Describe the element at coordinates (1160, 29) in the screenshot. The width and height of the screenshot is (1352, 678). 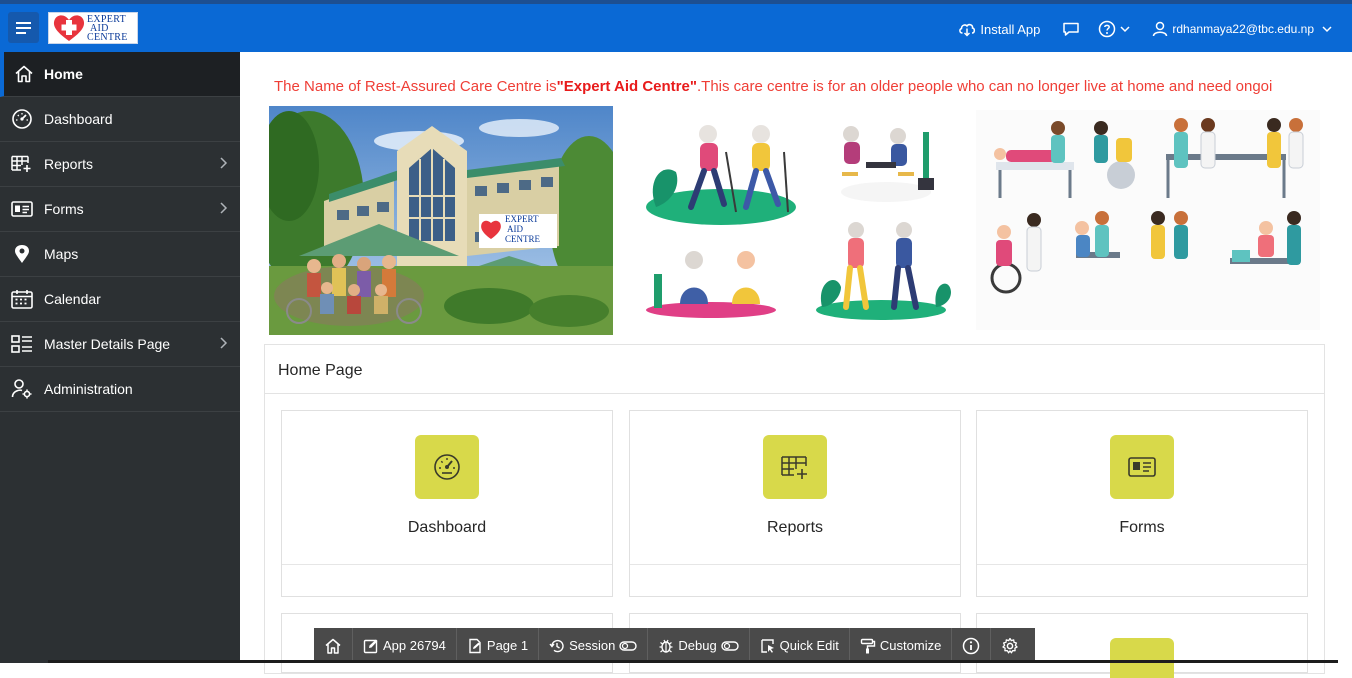
I see `user-icon` at that location.